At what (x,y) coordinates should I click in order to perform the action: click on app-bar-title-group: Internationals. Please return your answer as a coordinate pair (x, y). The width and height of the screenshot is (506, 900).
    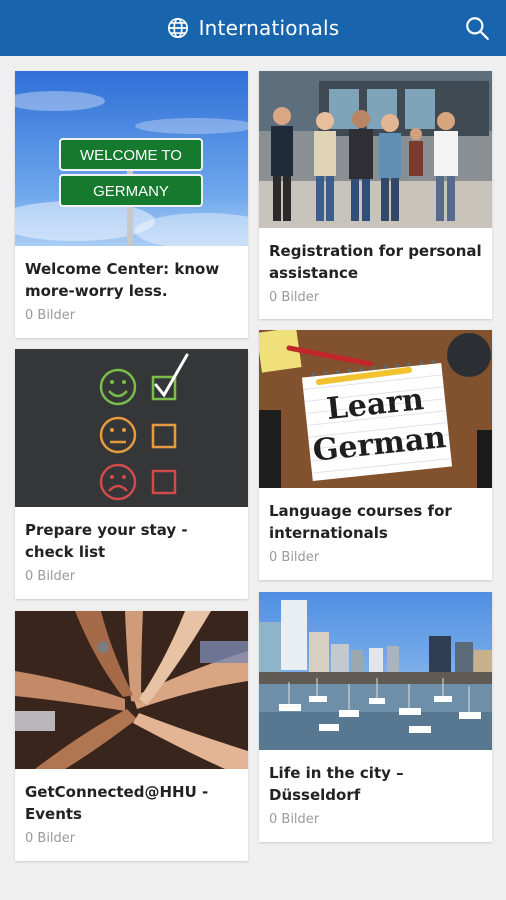
    Looking at the image, I should click on (253, 28).